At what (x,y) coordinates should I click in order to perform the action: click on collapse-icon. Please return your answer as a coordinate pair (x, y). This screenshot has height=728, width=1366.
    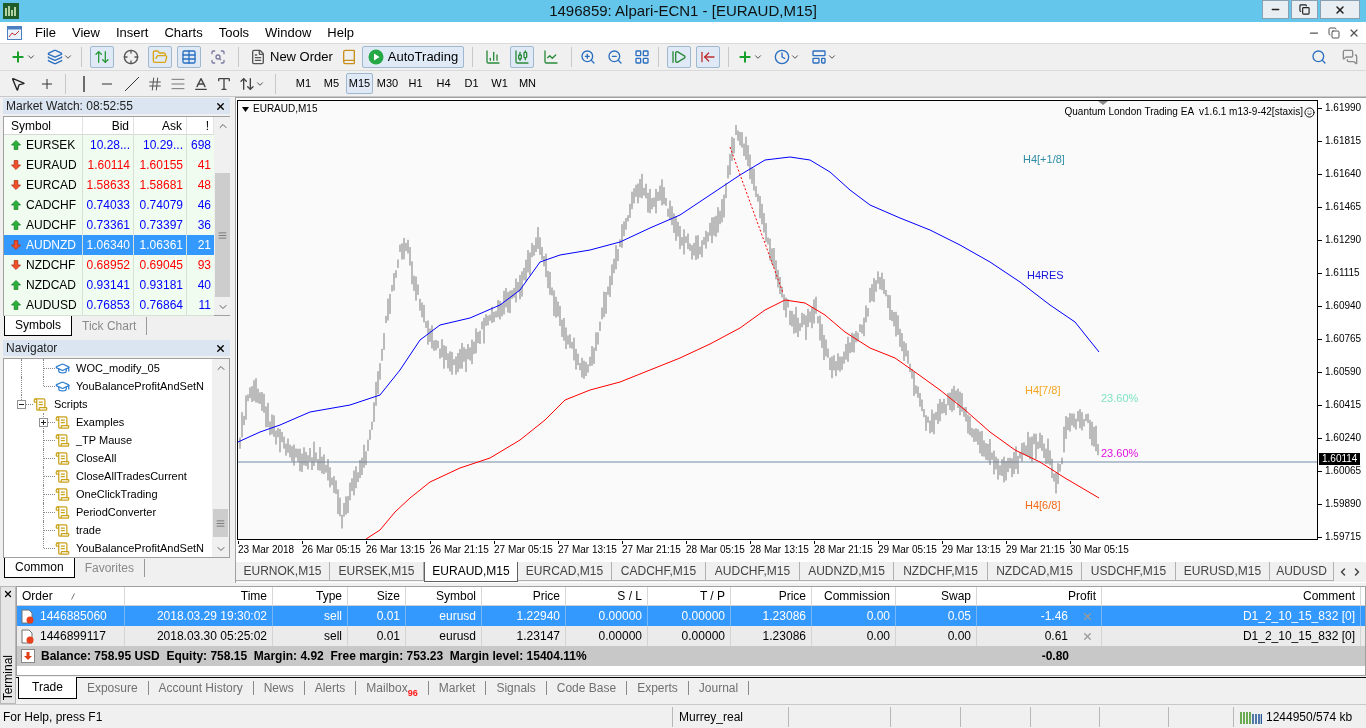
    Looking at the image, I should click on (21, 404).